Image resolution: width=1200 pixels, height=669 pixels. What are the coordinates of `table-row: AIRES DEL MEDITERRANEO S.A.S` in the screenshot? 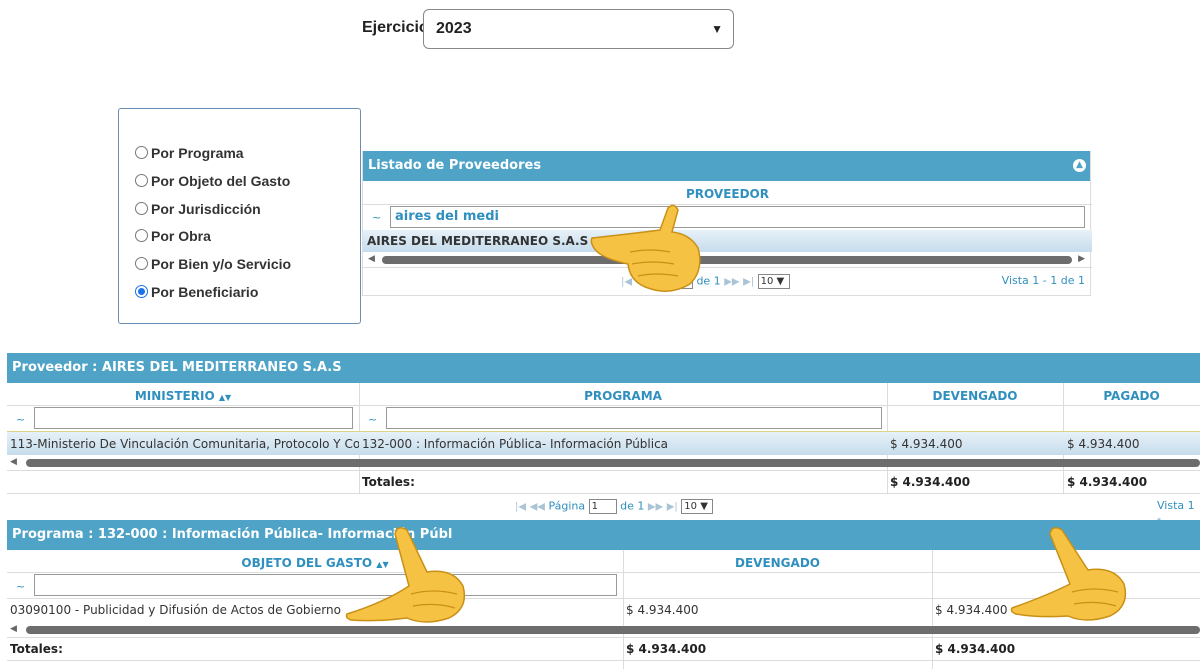 It's located at (727, 241).